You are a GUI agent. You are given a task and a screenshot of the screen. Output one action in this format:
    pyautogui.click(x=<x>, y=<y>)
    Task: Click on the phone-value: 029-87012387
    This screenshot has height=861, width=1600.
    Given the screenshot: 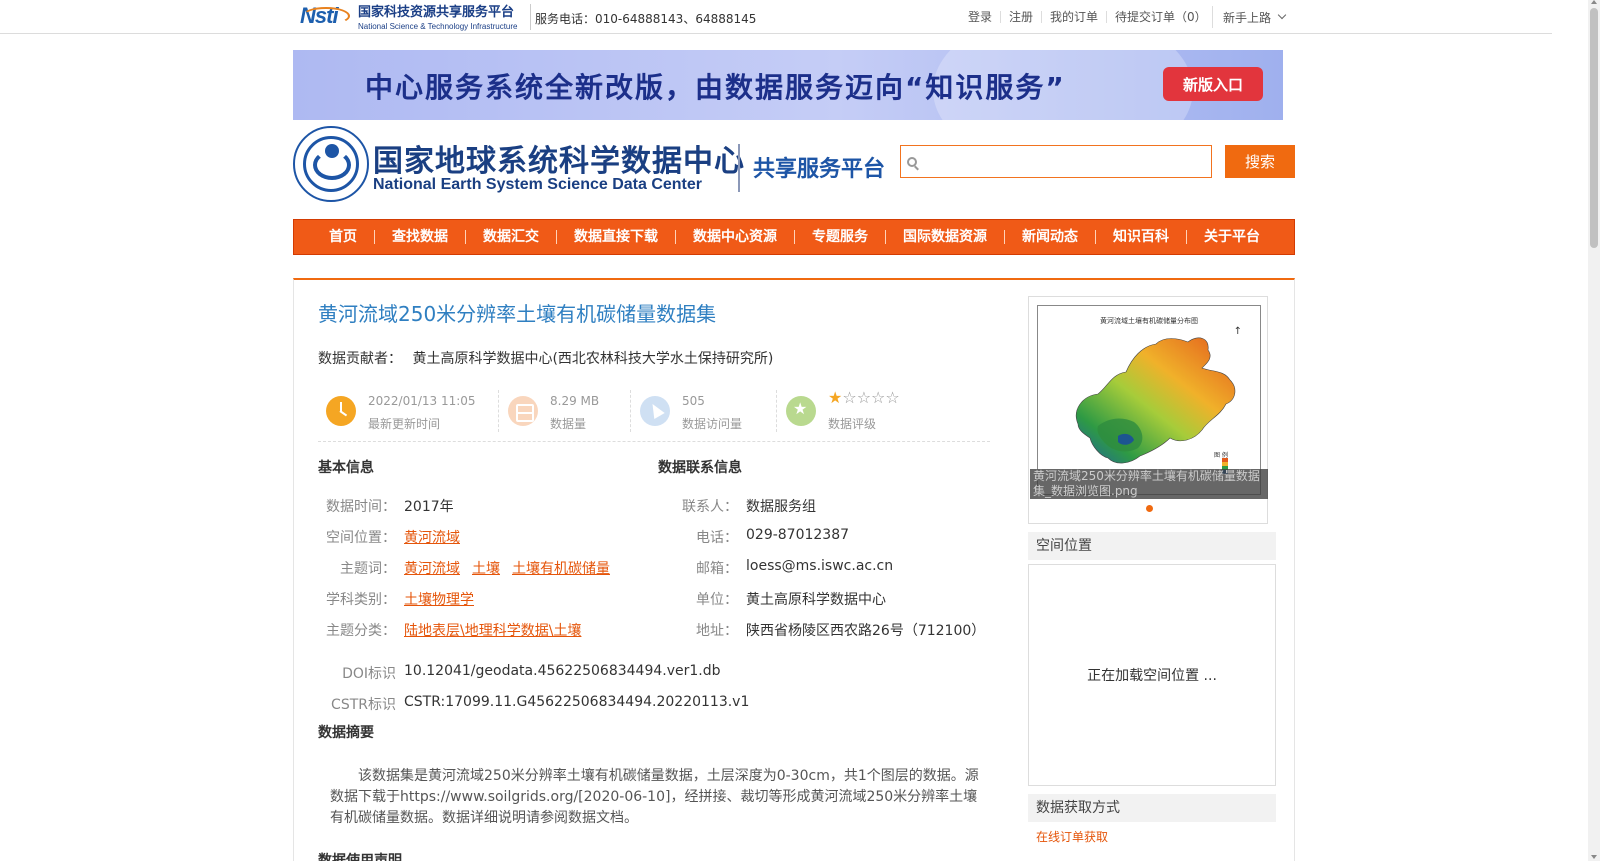 What is the action you would take?
    pyautogui.click(x=798, y=535)
    